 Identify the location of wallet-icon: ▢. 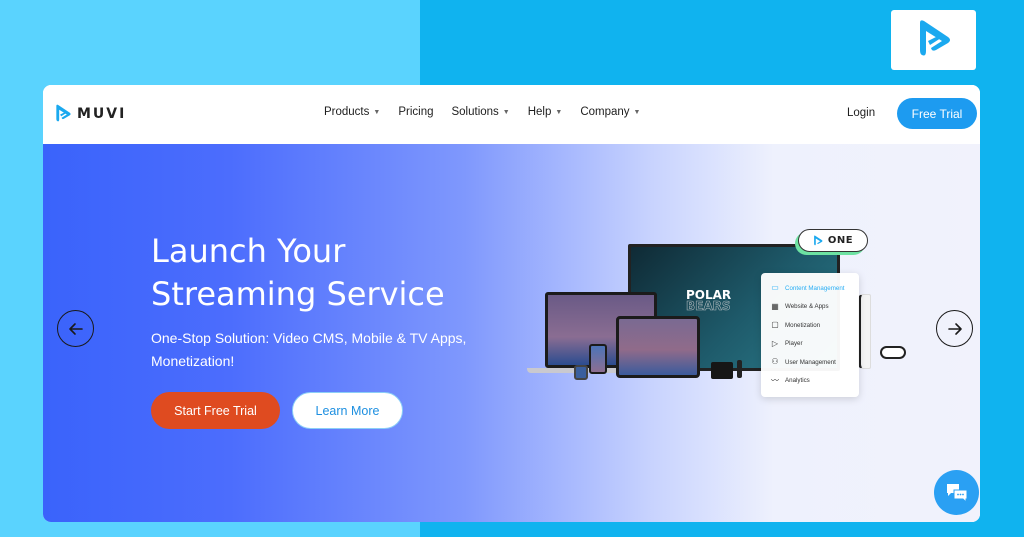
(775, 325).